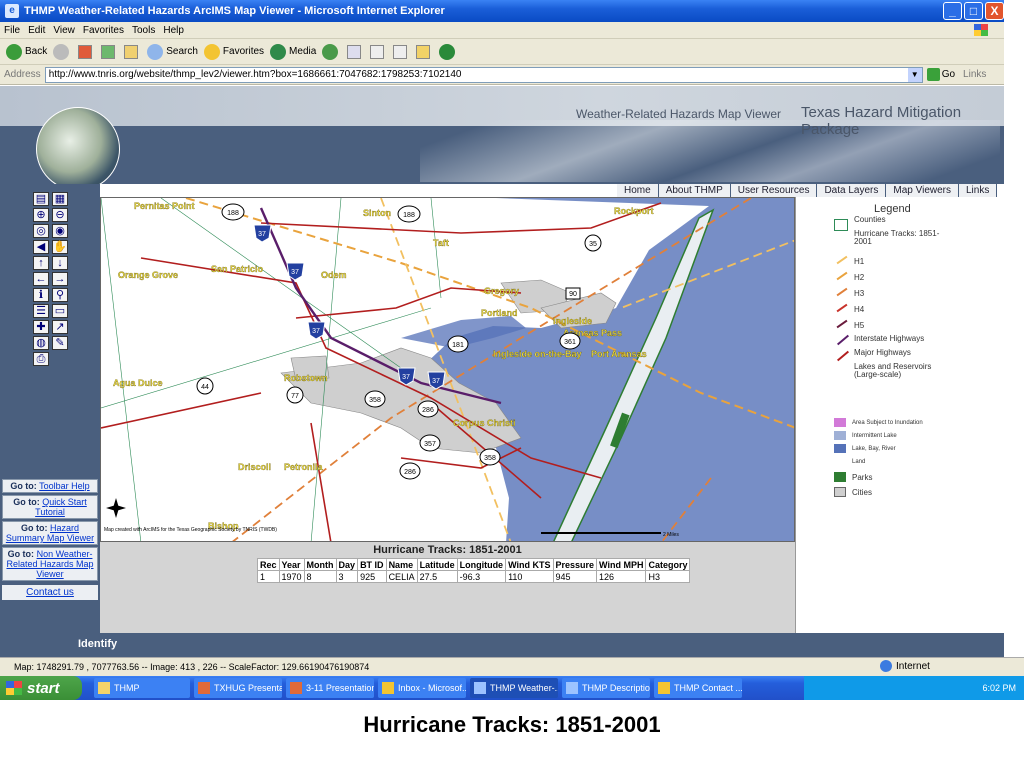  I want to click on maximize-button: □, so click(973, 11).